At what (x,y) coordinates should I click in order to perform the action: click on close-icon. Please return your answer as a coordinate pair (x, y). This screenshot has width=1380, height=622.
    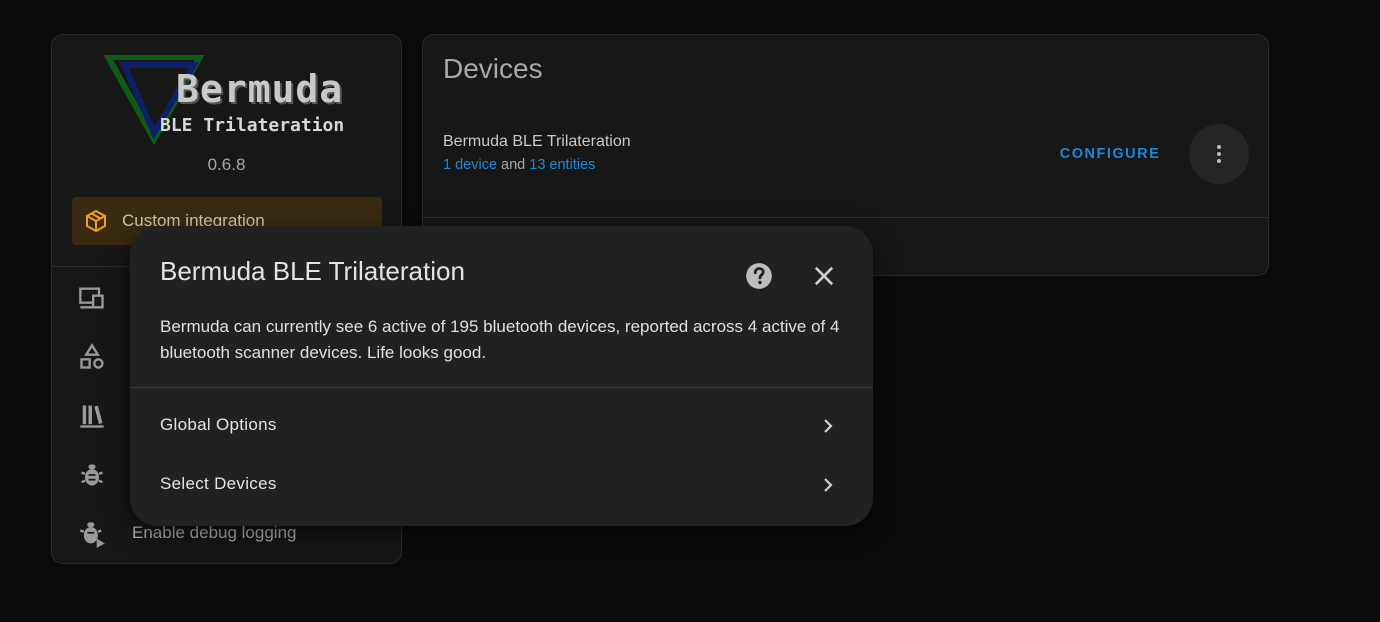
    Looking at the image, I should click on (824, 276).